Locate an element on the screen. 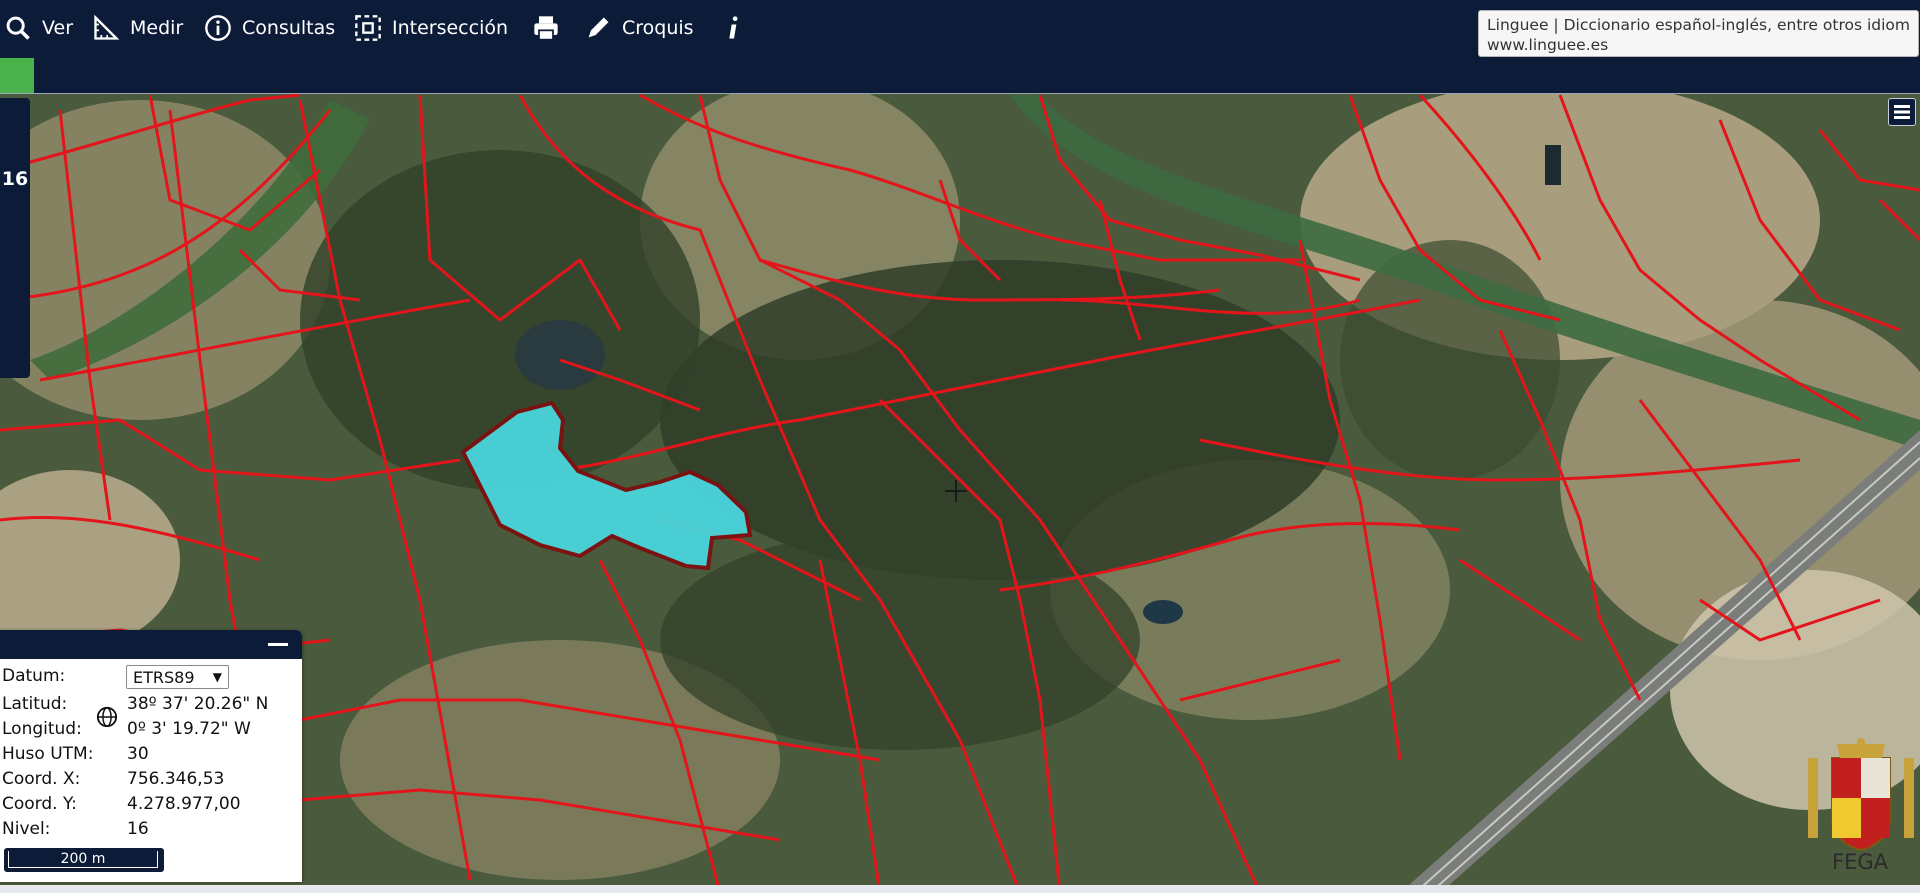  zoom-level: 16 is located at coordinates (15, 179).